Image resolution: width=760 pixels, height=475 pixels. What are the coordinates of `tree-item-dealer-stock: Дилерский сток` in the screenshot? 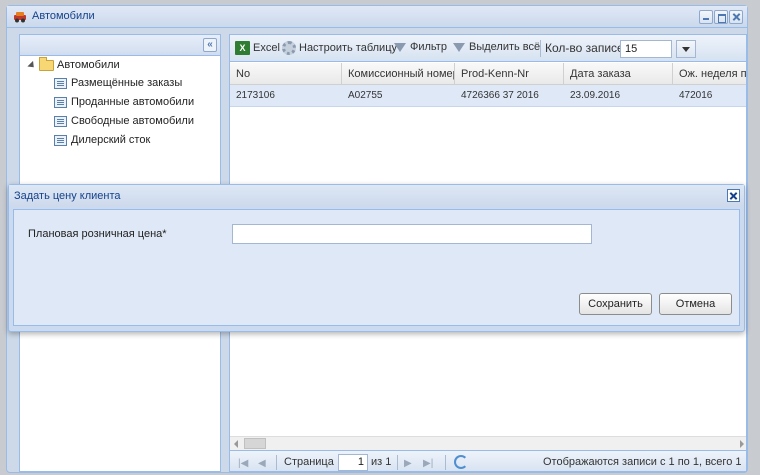 It's located at (102, 140).